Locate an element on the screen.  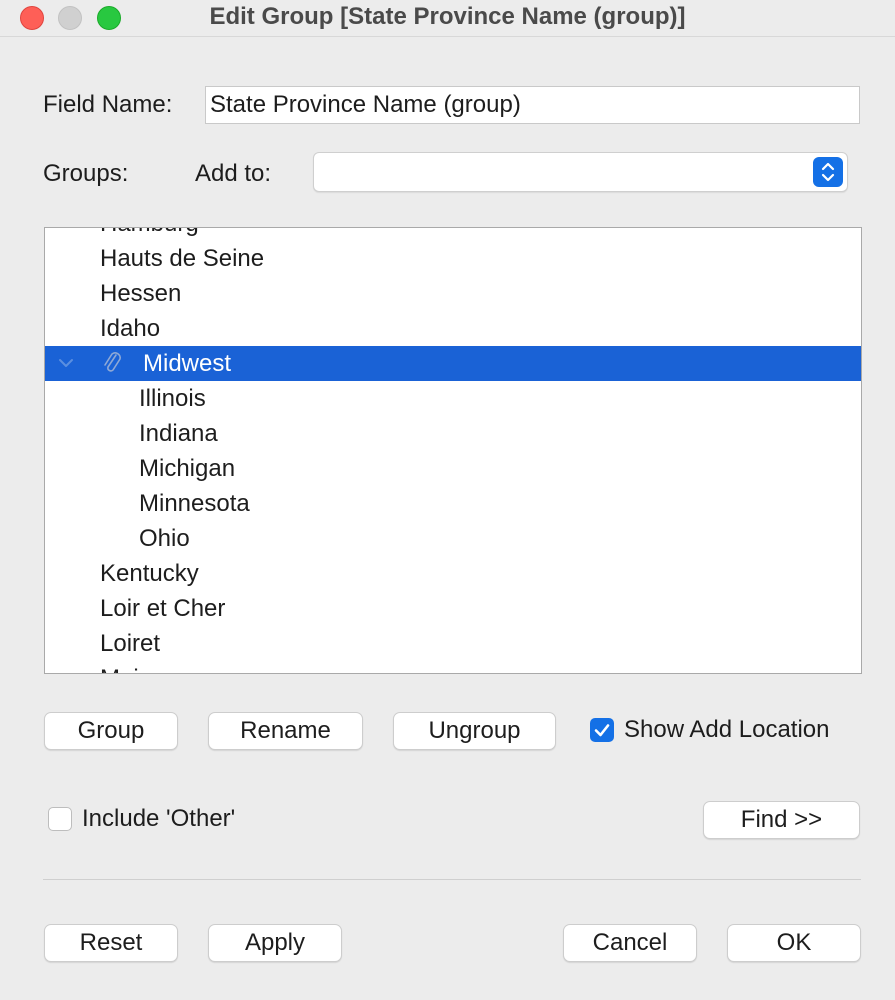
close-window-button is located at coordinates (32, 18).